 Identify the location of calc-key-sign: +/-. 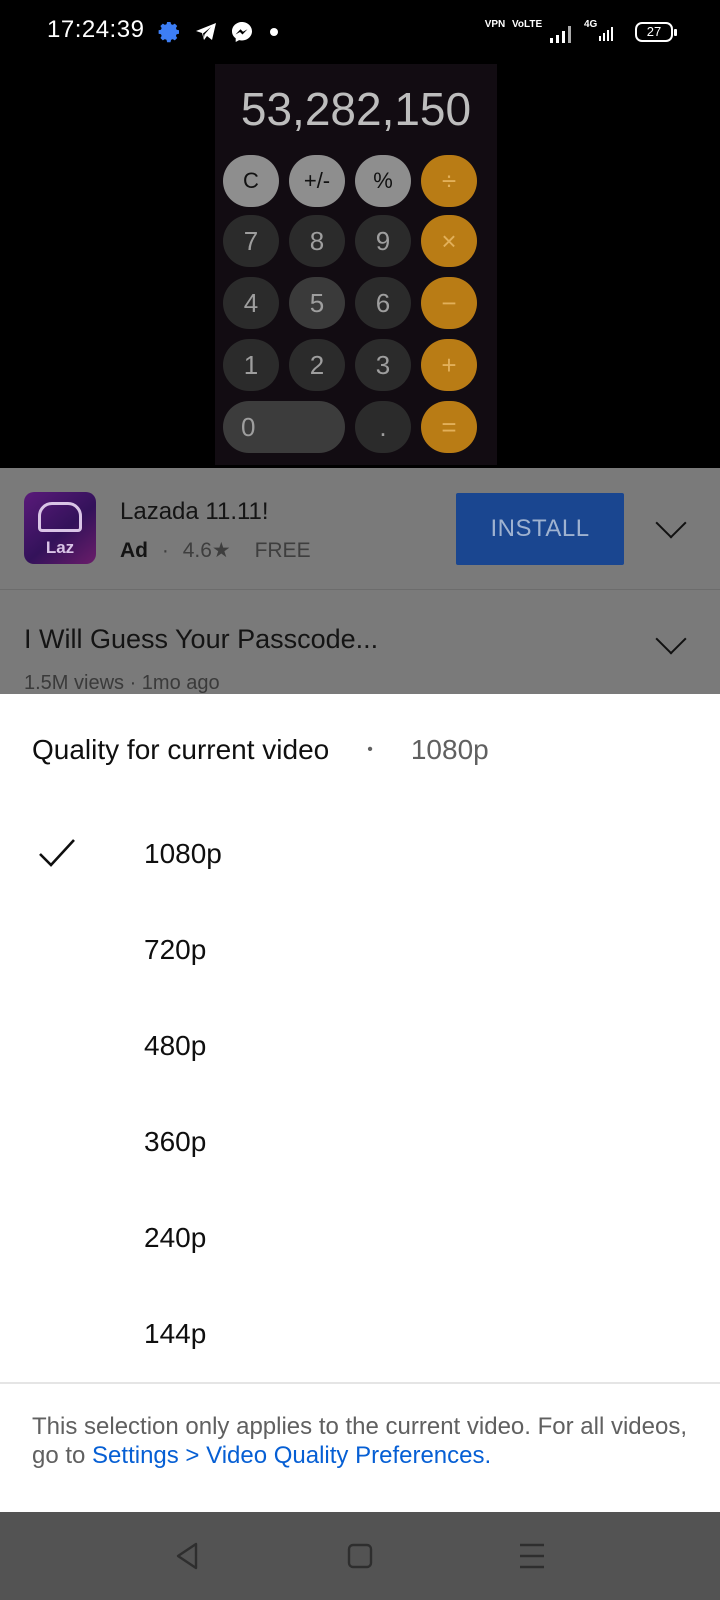
(317, 181).